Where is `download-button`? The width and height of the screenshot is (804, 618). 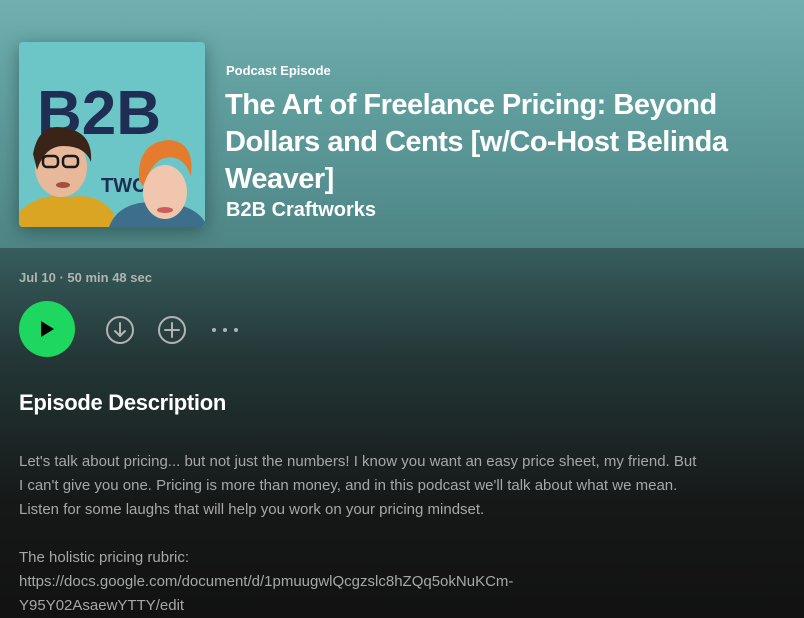 download-button is located at coordinates (120, 332).